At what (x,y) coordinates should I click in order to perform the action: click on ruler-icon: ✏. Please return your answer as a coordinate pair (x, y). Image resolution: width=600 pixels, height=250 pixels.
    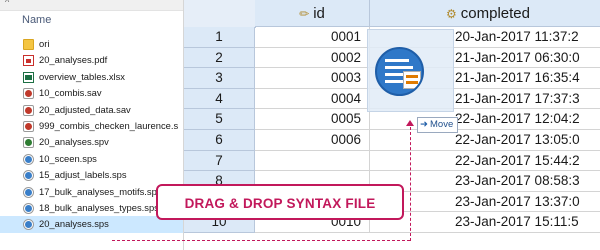
    Looking at the image, I should click on (304, 14).